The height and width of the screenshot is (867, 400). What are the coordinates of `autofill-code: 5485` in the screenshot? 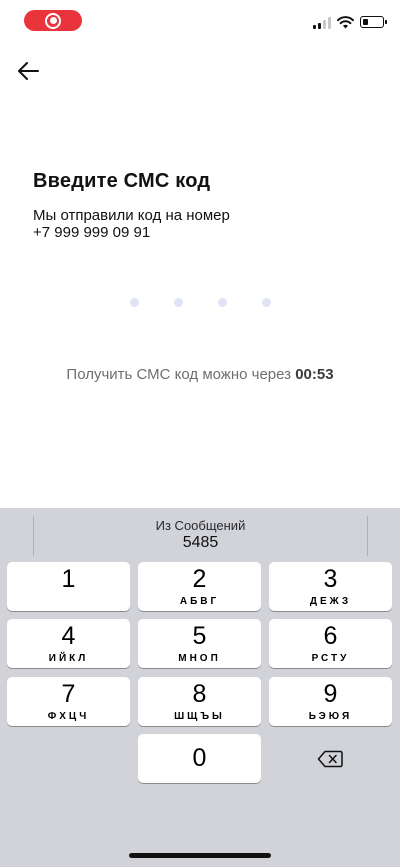 It's located at (200, 542).